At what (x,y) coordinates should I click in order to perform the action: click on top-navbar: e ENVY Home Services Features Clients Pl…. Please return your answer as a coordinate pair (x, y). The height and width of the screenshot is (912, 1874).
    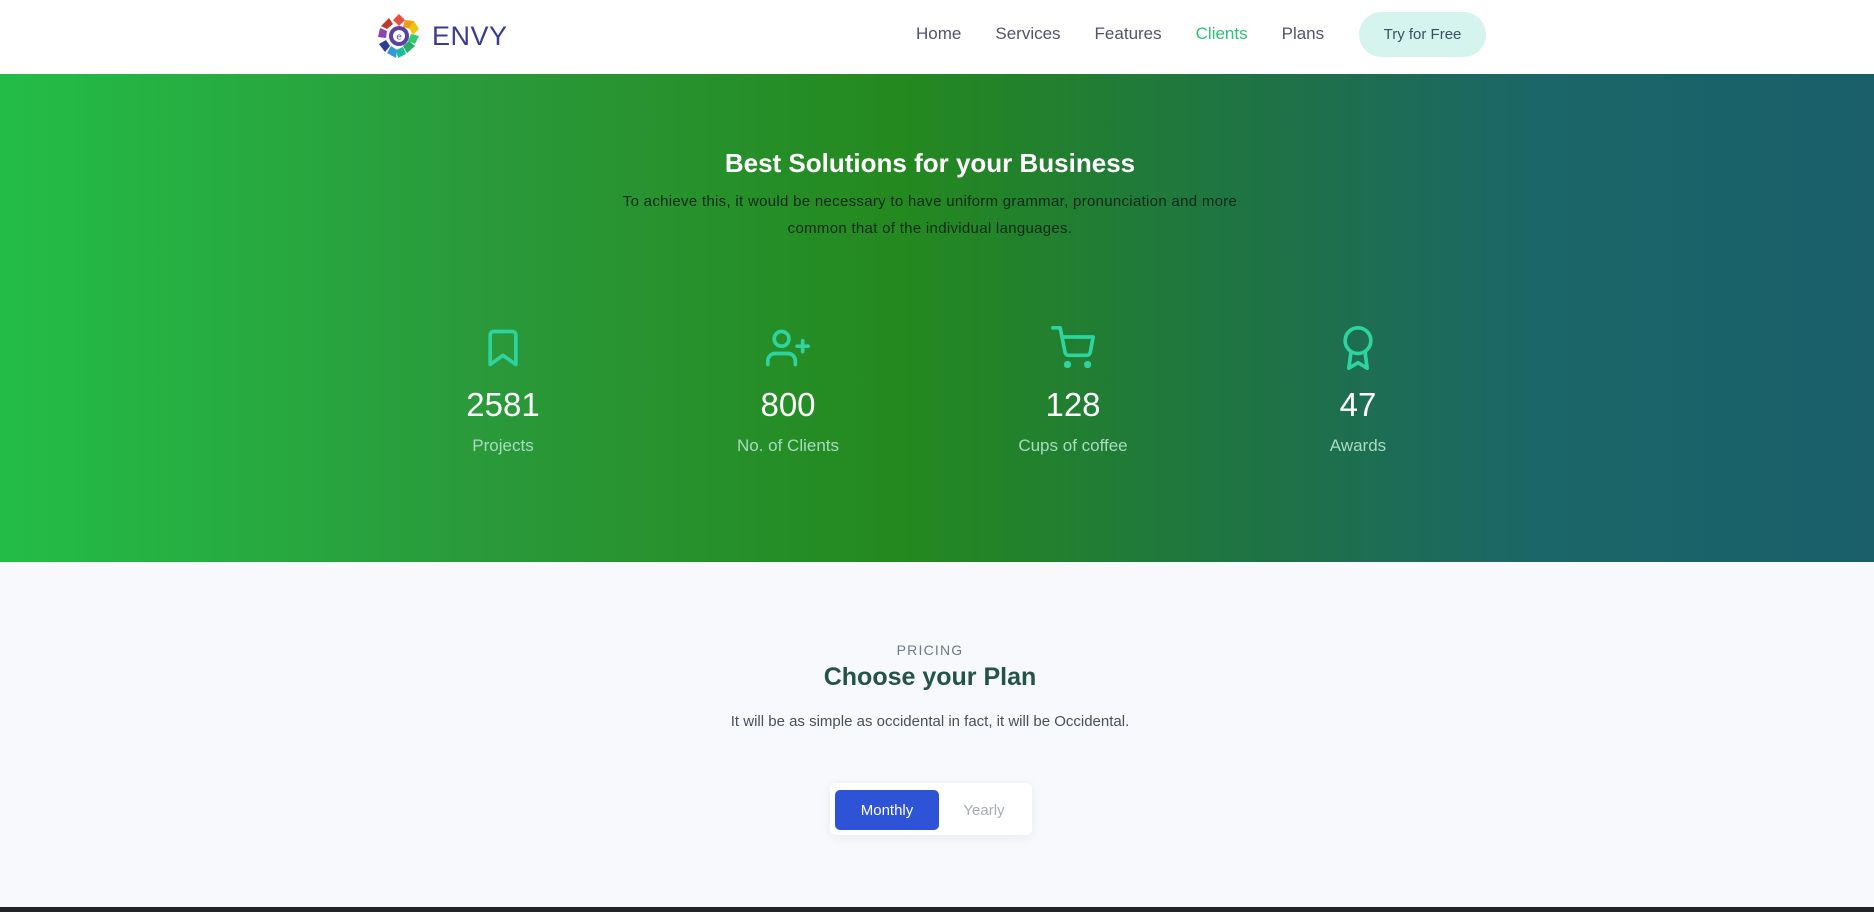
    Looking at the image, I should click on (937, 37).